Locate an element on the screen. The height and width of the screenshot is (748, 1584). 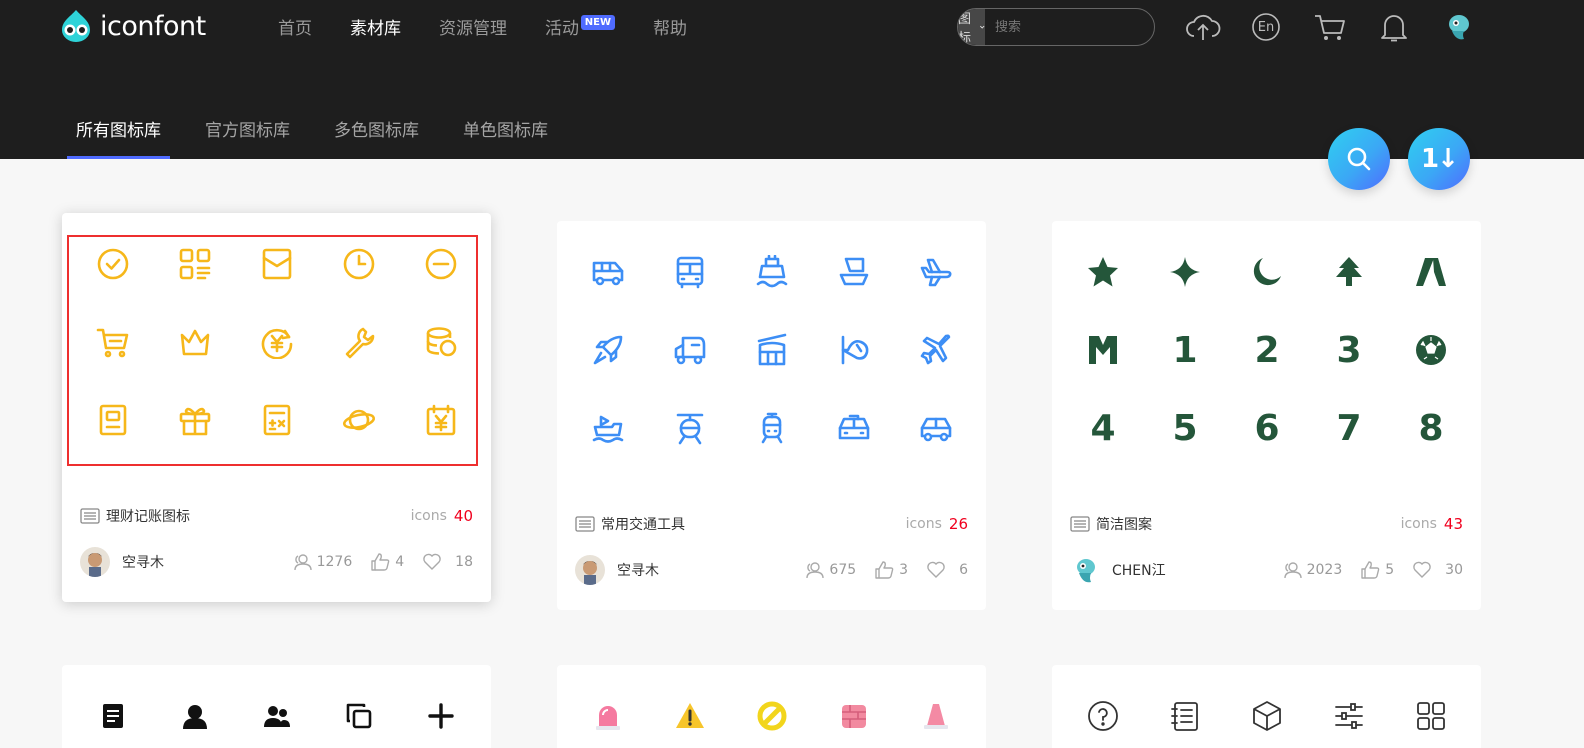
cube-icon is located at coordinates (1267, 712).